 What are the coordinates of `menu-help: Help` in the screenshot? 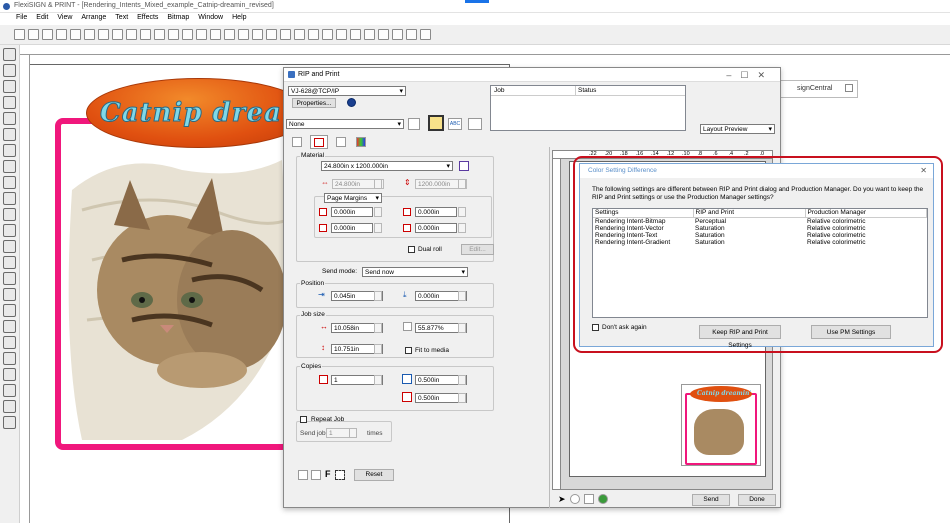 It's located at (239, 17).